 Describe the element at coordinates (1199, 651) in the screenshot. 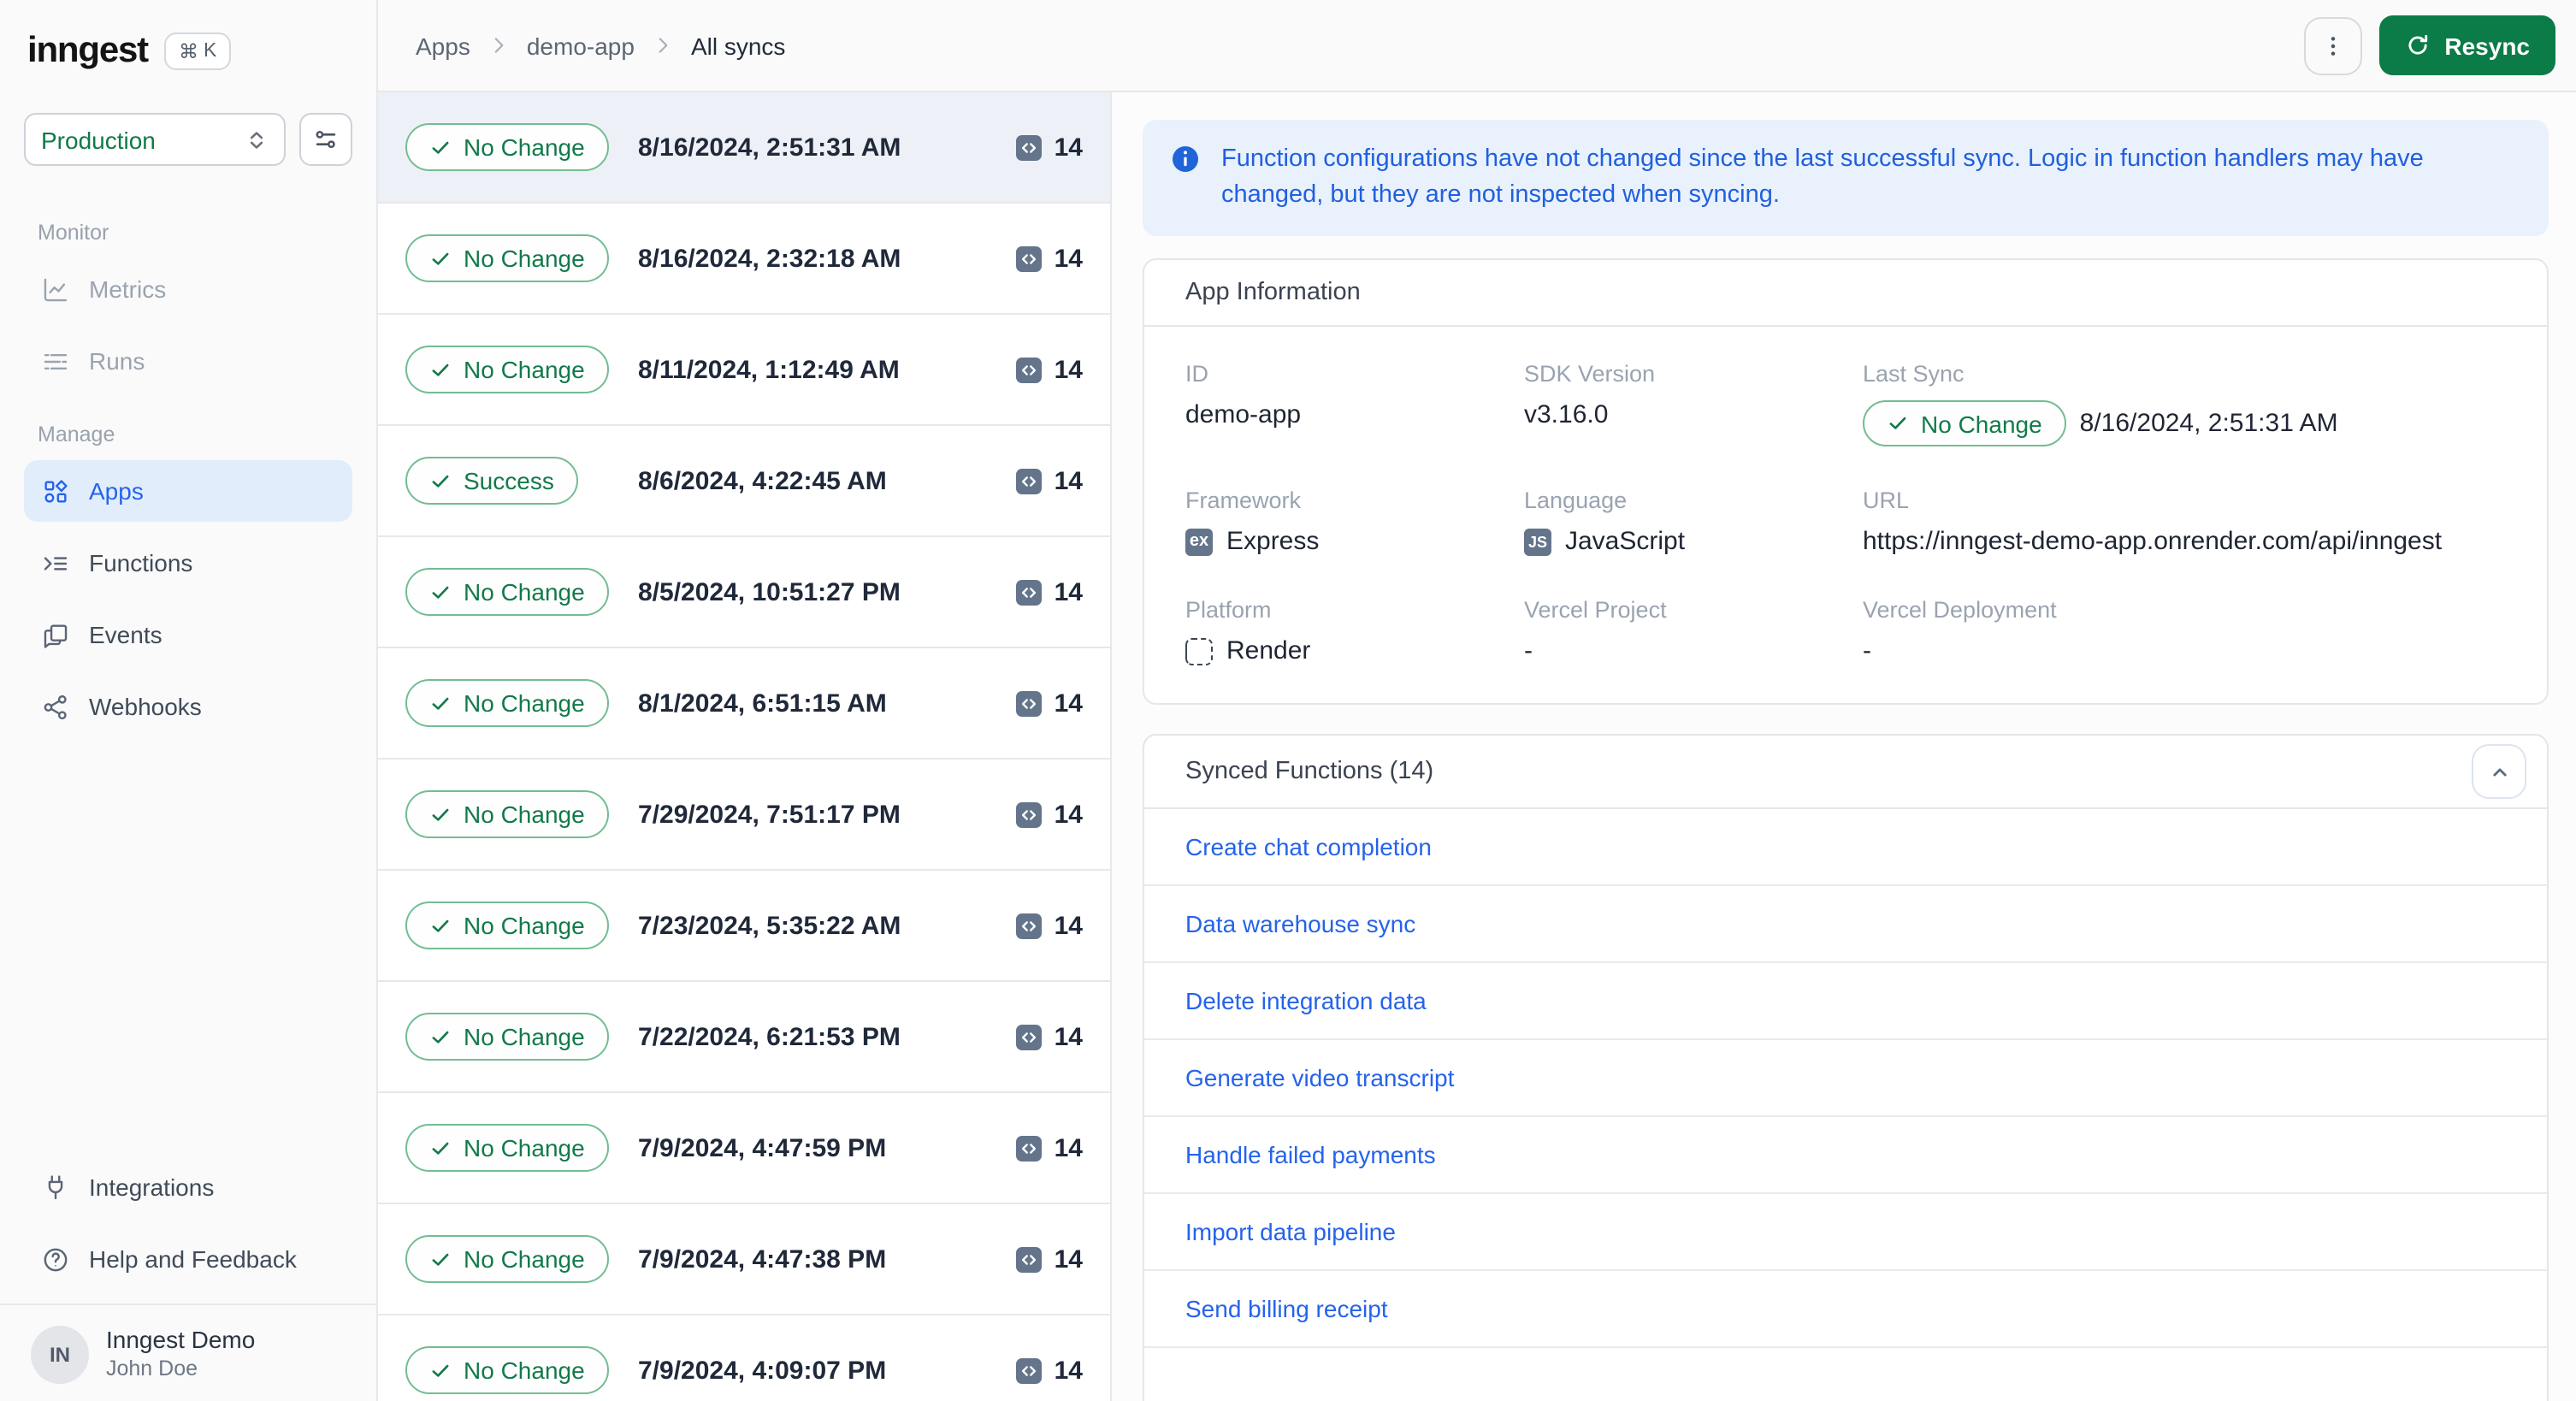

I see `render-icon` at that location.